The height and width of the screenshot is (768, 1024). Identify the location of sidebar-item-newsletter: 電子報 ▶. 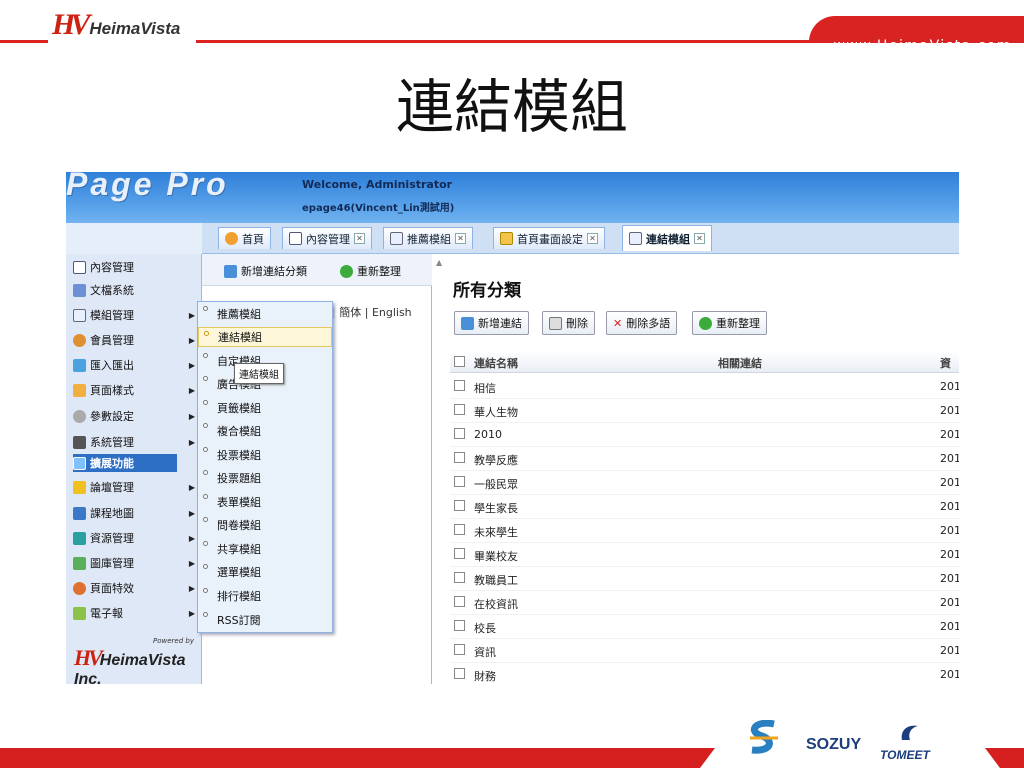
(135, 613).